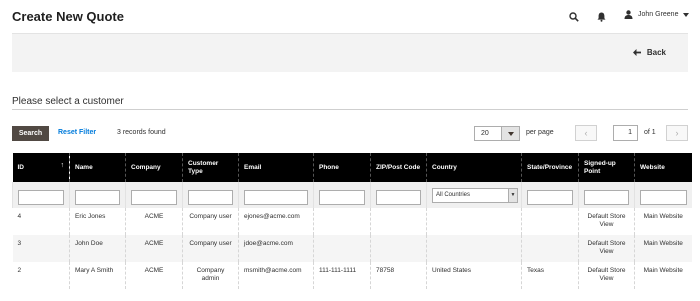 Image resolution: width=700 pixels, height=301 pixels. What do you see at coordinates (474, 167) in the screenshot?
I see `column-header-country: Country` at bounding box center [474, 167].